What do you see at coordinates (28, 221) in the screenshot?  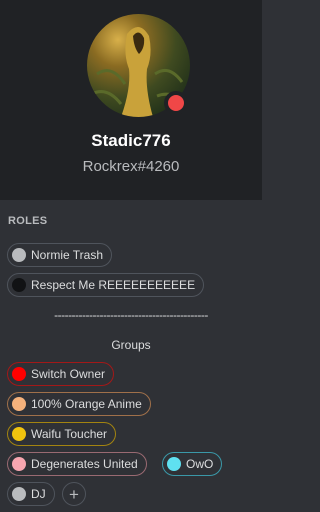 I see `roles-section-title: ROLES` at bounding box center [28, 221].